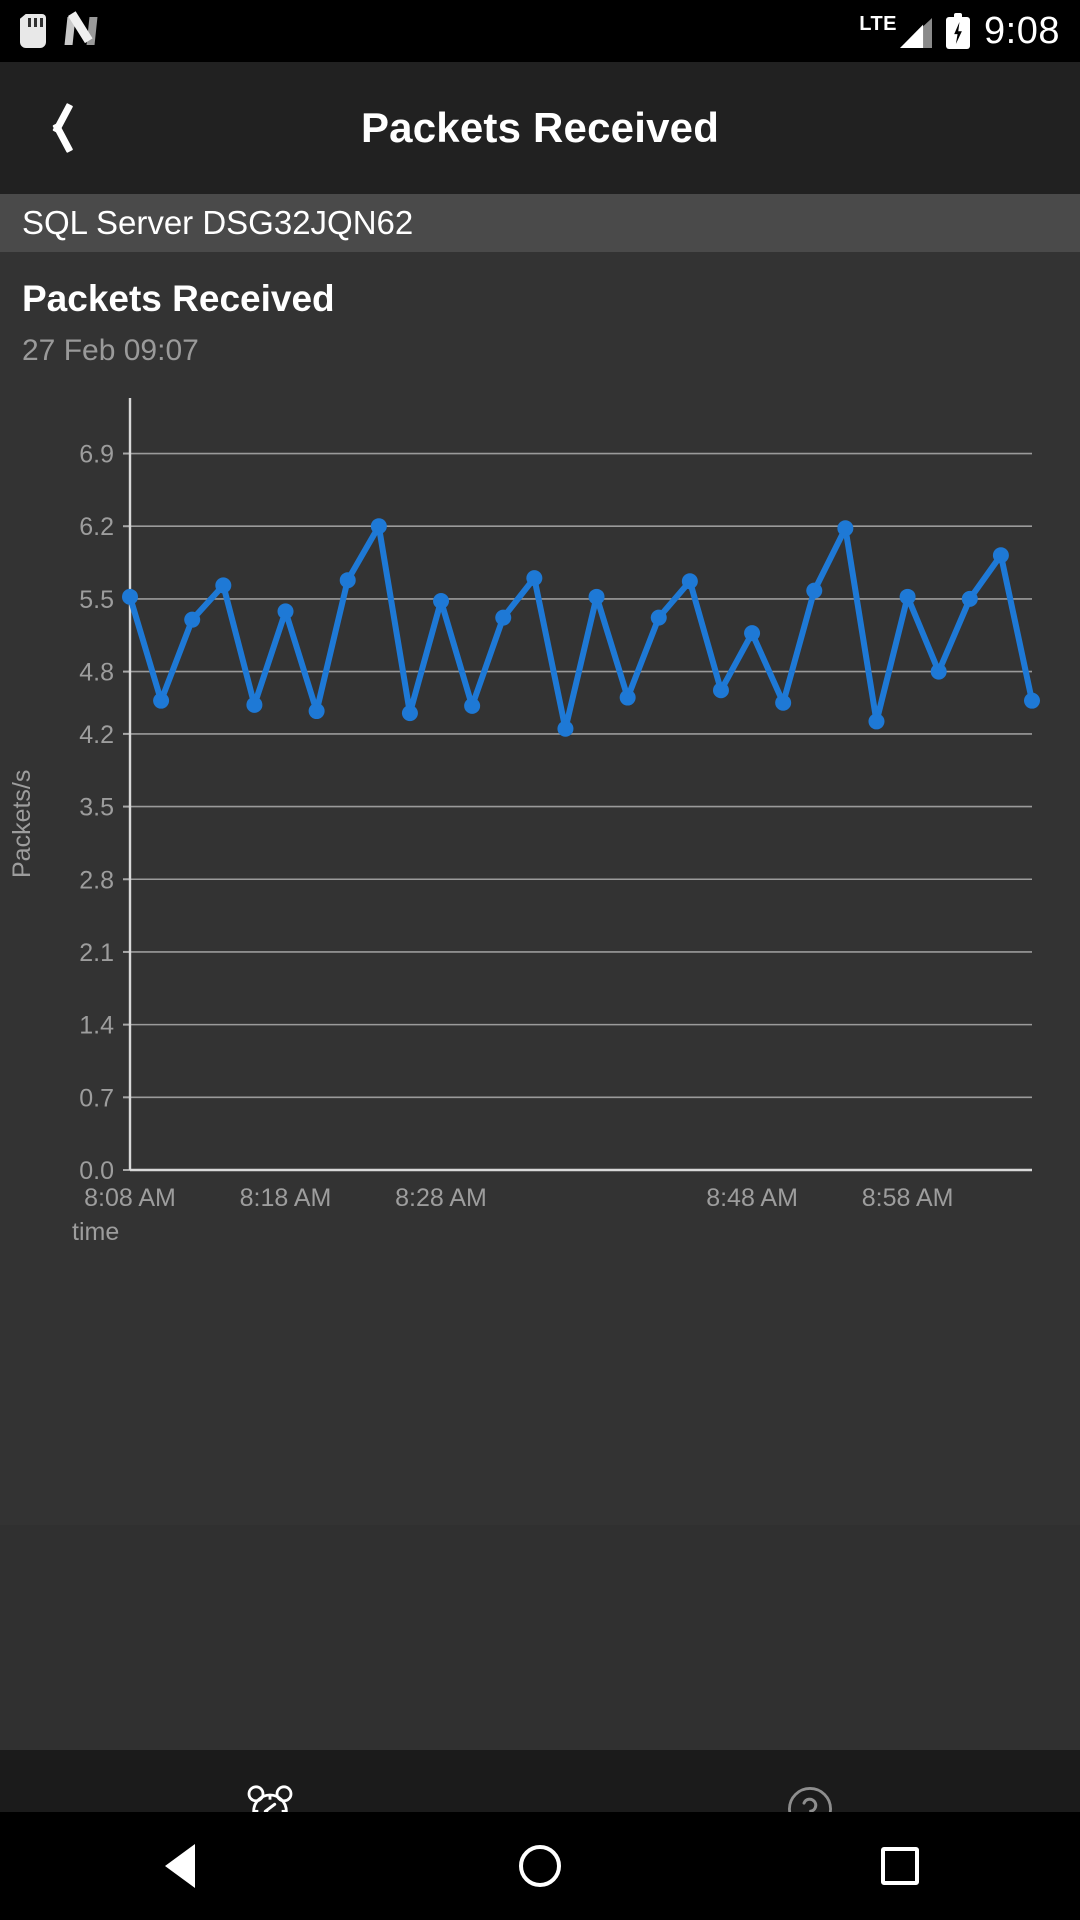 This screenshot has height=1920, width=1080. I want to click on triangle-back-icon, so click(180, 1866).